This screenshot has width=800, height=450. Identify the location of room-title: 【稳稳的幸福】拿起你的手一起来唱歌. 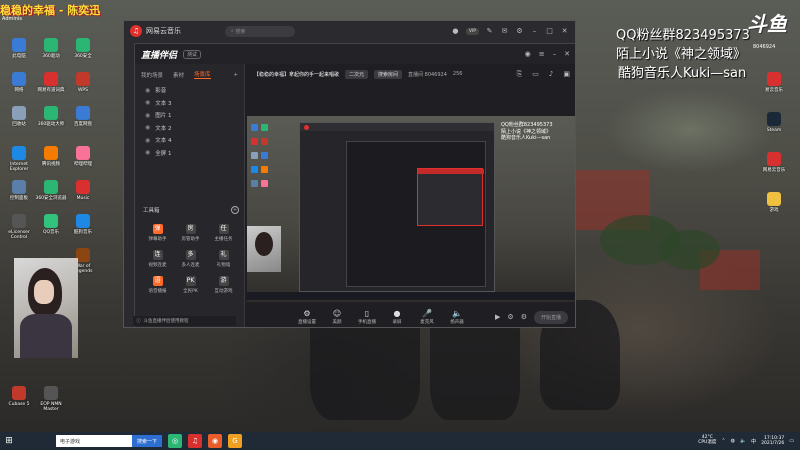
(296, 74).